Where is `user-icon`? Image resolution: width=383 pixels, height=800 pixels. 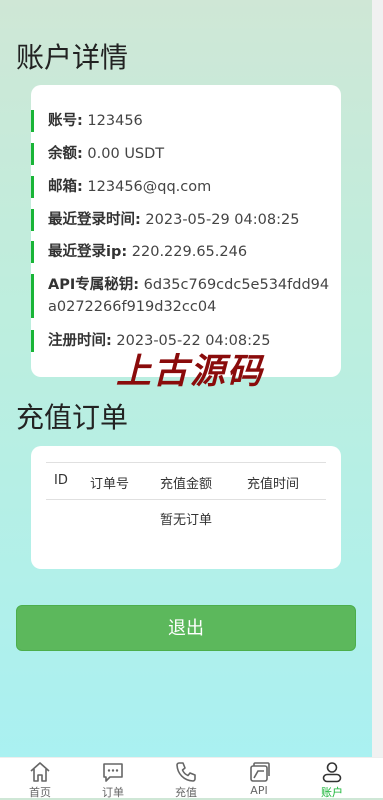
user-icon is located at coordinates (332, 772).